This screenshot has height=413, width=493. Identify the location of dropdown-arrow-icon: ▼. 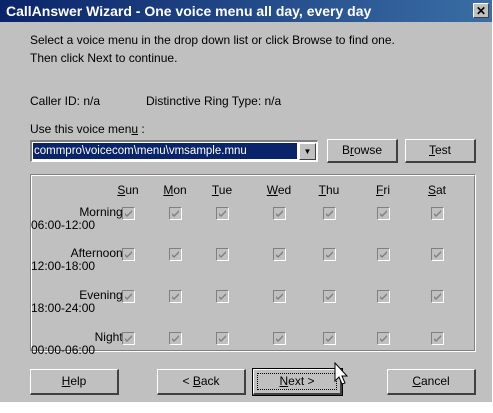
(307, 151).